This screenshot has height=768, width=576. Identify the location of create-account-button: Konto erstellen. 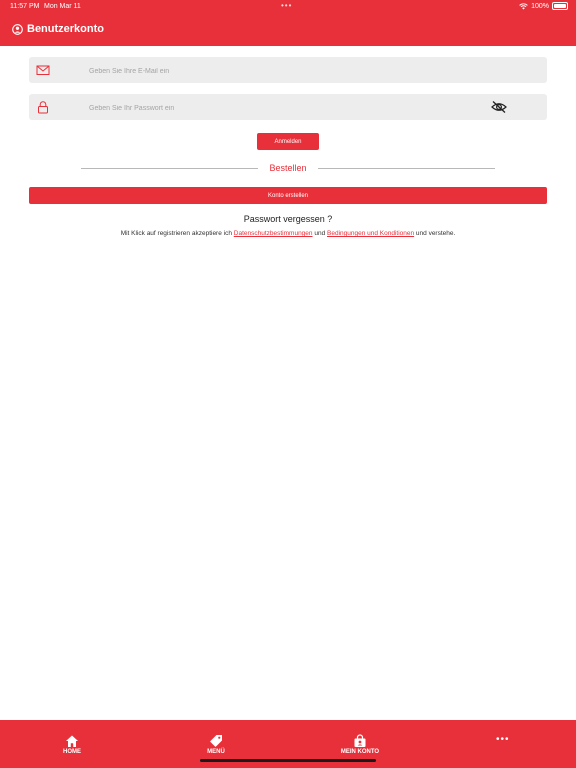
(288, 195).